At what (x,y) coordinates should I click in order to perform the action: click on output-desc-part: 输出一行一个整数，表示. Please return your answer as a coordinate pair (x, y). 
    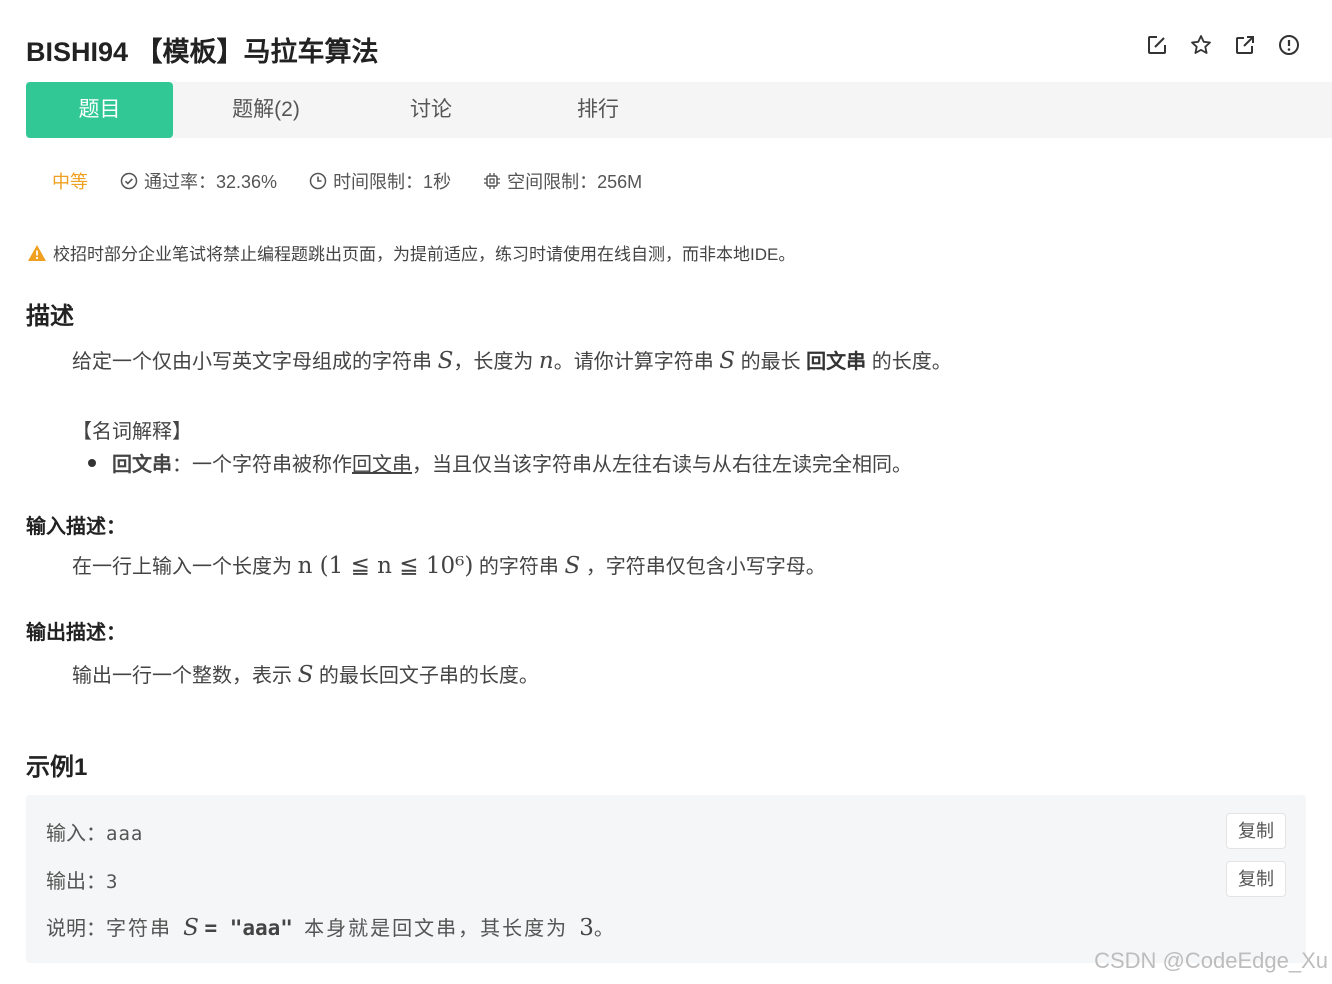
    Looking at the image, I should click on (182, 676).